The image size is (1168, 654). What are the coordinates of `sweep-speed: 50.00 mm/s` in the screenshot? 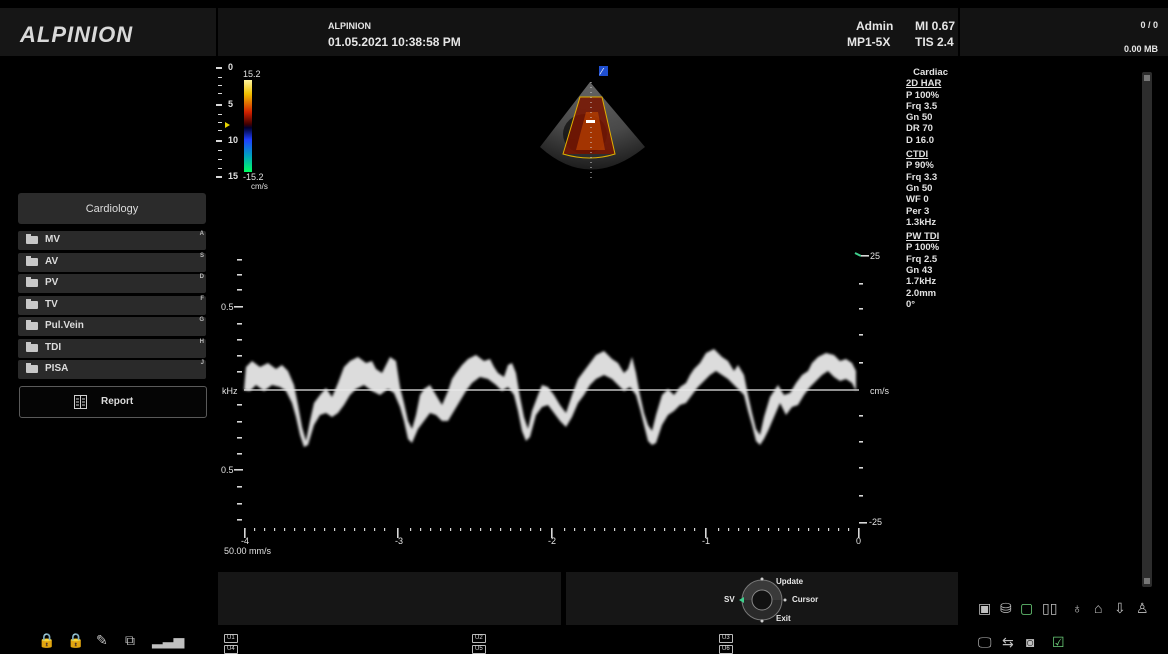 It's located at (248, 551).